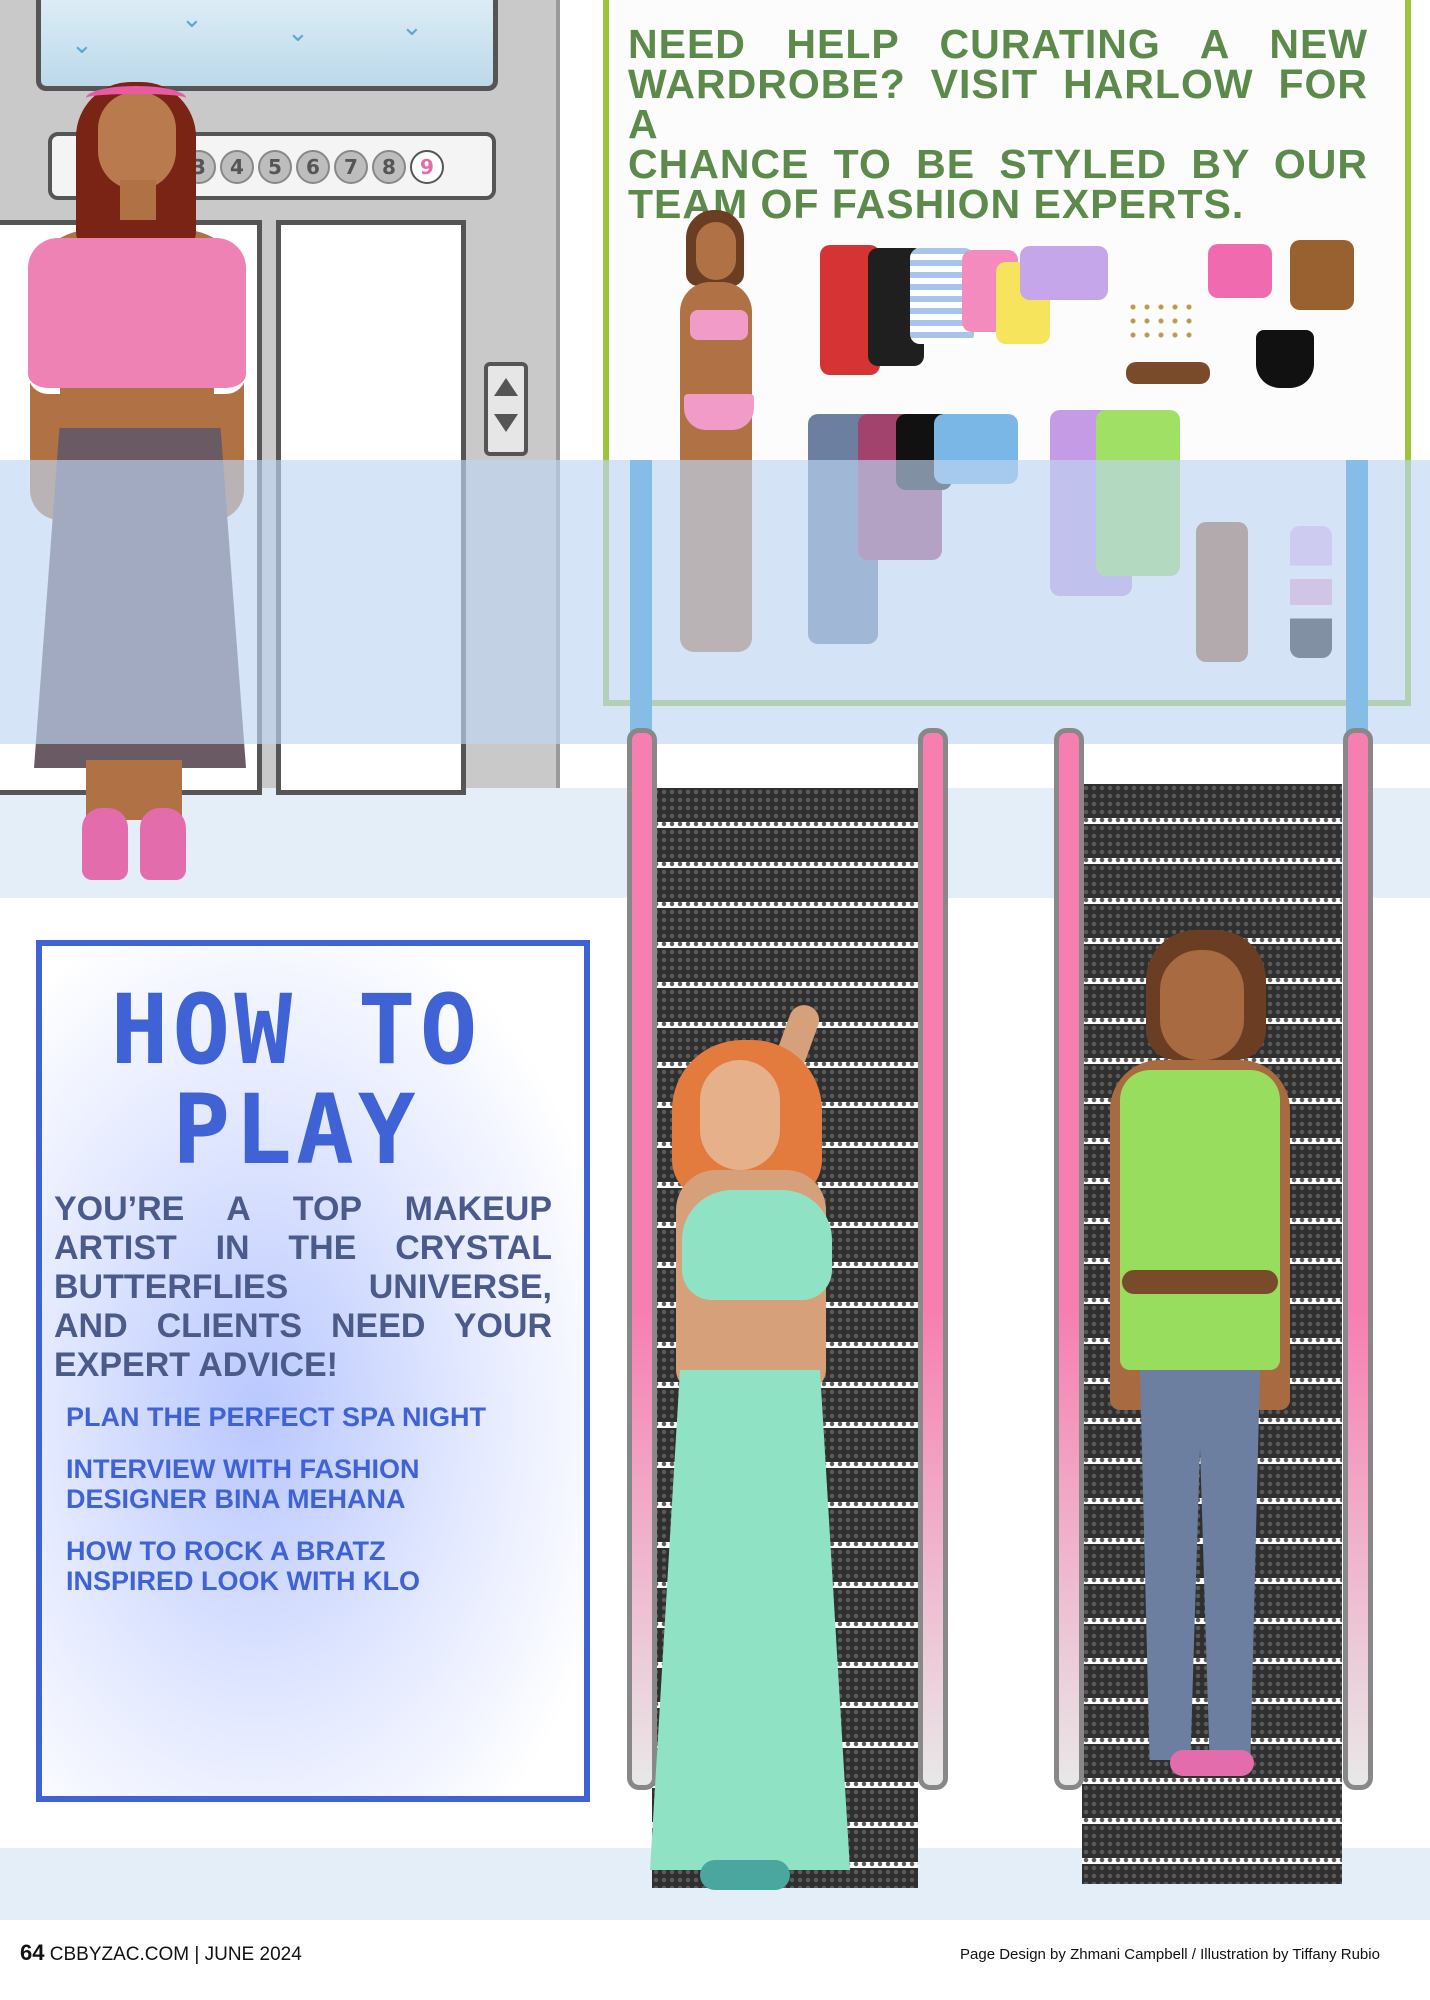 This screenshot has height=2000, width=1430. What do you see at coordinates (196, 1365) in the screenshot?
I see `intro-line: EXPERT ADVICE!` at bounding box center [196, 1365].